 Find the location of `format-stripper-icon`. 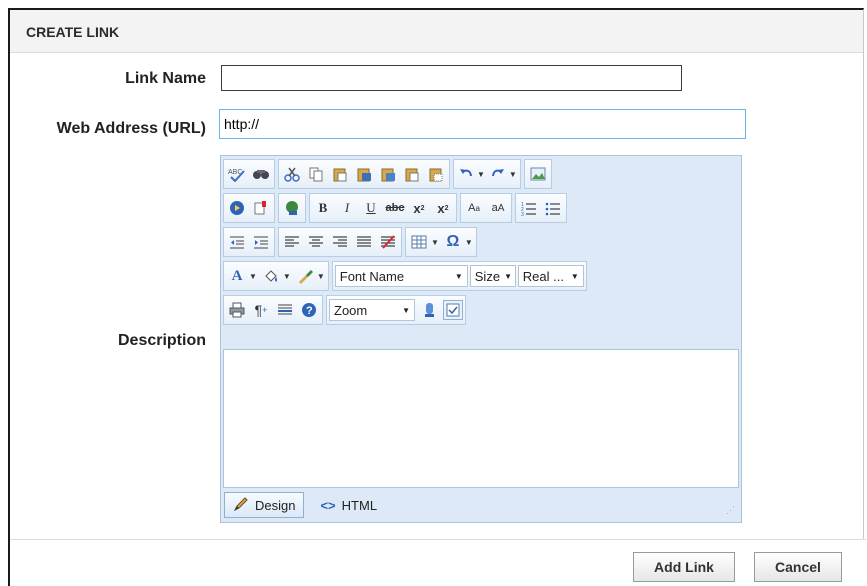

format-stripper-icon is located at coordinates (305, 276).